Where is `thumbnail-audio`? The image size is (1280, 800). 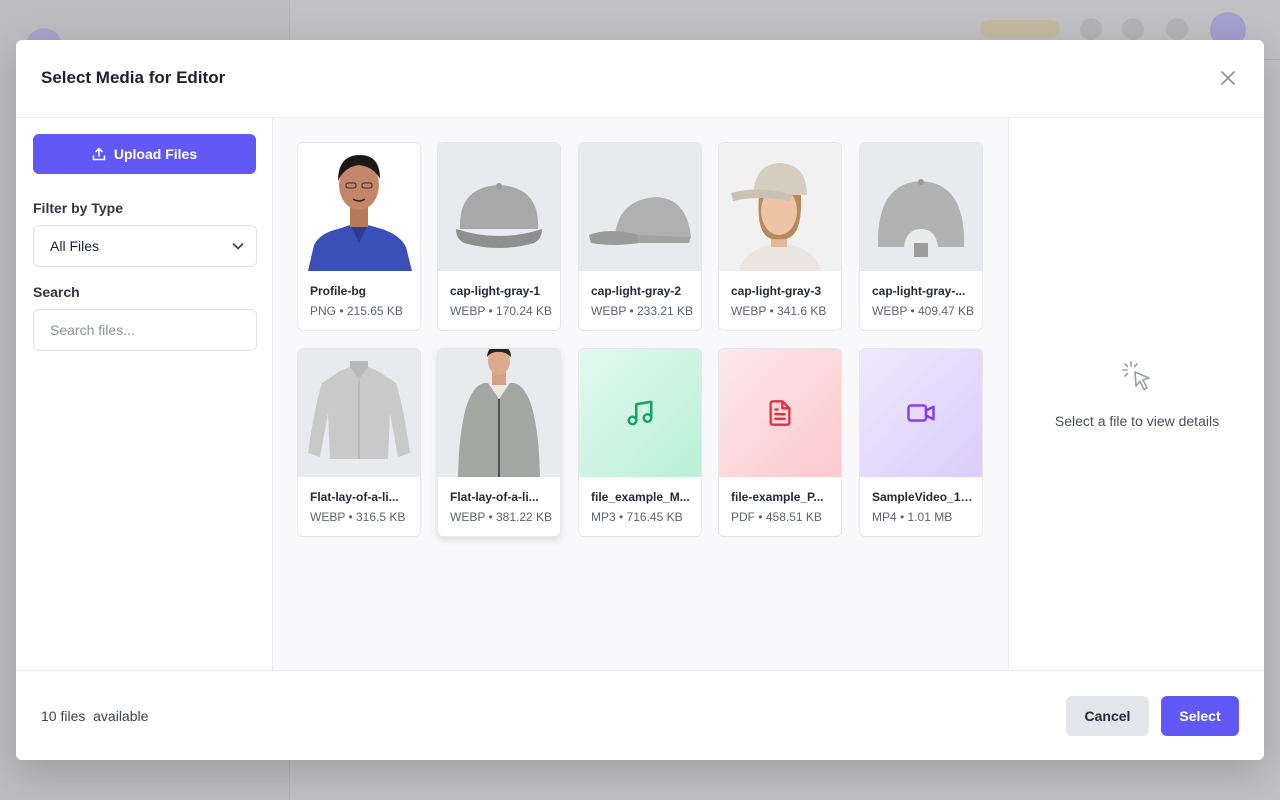
thumbnail-audio is located at coordinates (640, 413).